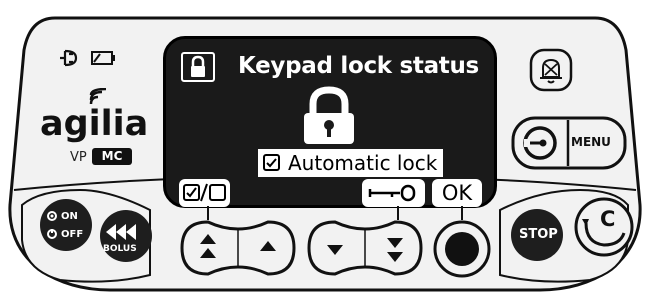 Image resolution: width=650 pixels, height=295 pixels. I want to click on off-label: OFF, so click(72, 234).